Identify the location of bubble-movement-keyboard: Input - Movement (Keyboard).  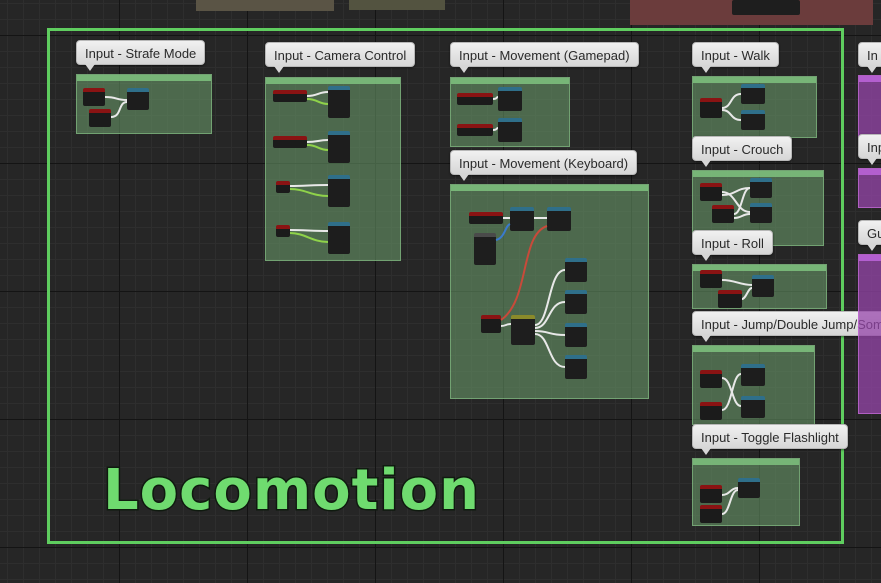
(544, 165).